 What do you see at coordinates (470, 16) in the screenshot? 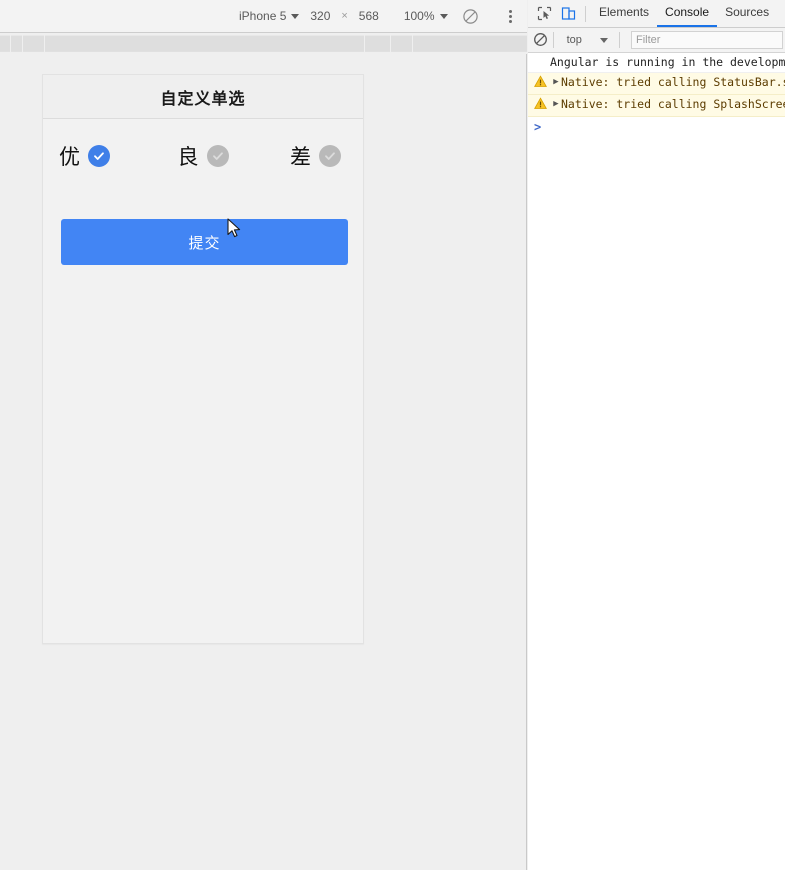
I see `rotate-disabled-icon` at bounding box center [470, 16].